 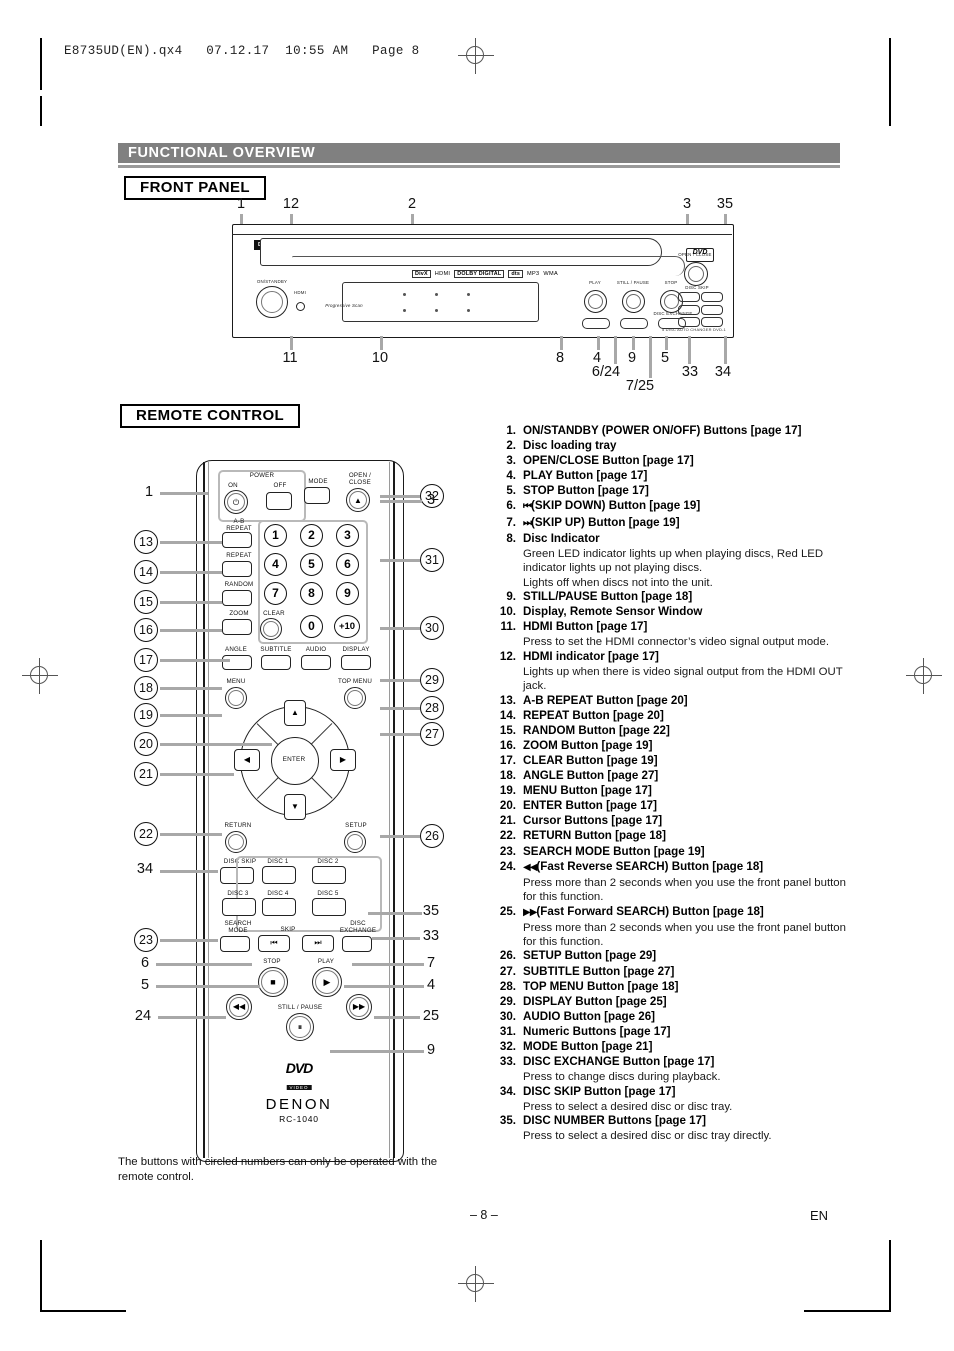 I want to click on list-item-title-text: AUDIO Button [page 26], so click(x=589, y=1016).